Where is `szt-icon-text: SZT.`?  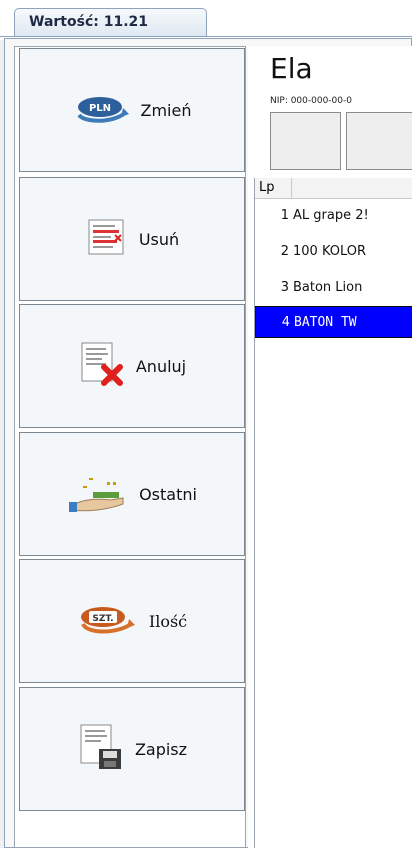
szt-icon-text: SZT. is located at coordinates (102, 619).